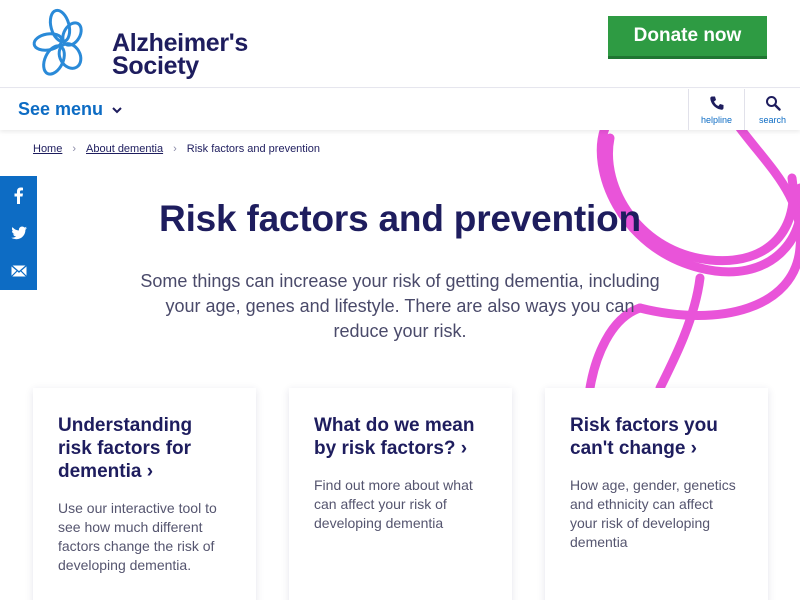 The height and width of the screenshot is (600, 800). What do you see at coordinates (57, 42) in the screenshot?
I see `logo-flower-icon` at bounding box center [57, 42].